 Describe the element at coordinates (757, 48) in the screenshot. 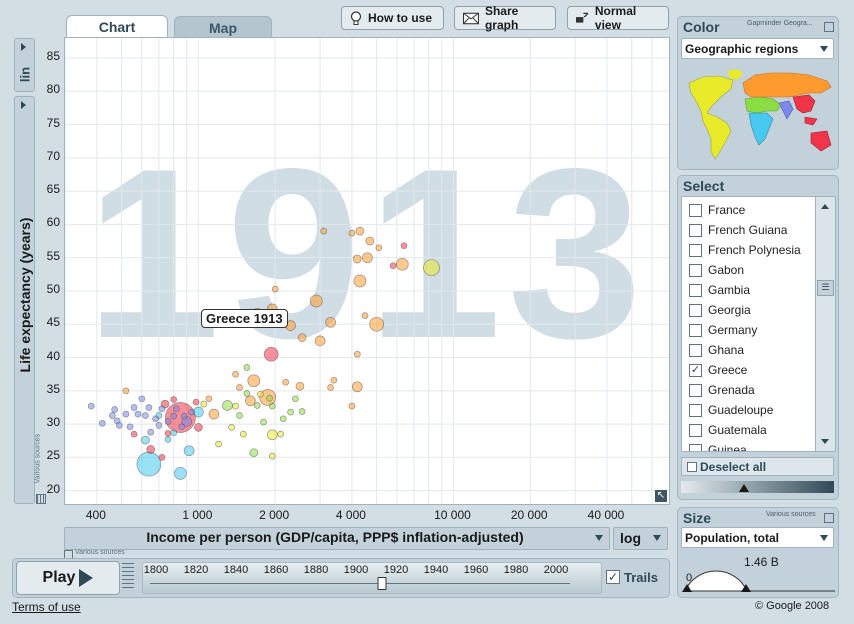

I see `color-selector: Geographic regions` at that location.